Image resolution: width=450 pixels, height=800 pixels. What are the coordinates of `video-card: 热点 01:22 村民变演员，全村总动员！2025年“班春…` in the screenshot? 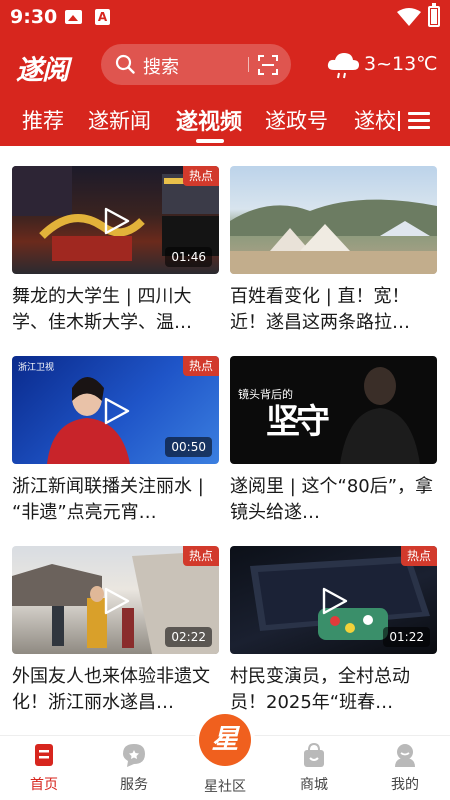 It's located at (333, 631).